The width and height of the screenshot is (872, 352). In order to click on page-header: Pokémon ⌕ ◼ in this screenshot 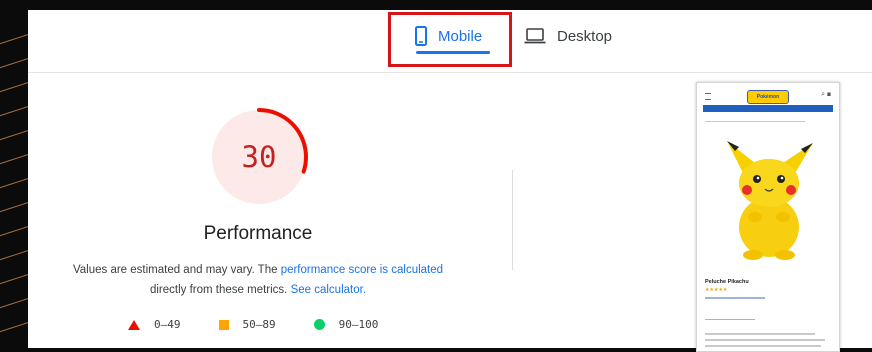, I will do `click(768, 96)`.